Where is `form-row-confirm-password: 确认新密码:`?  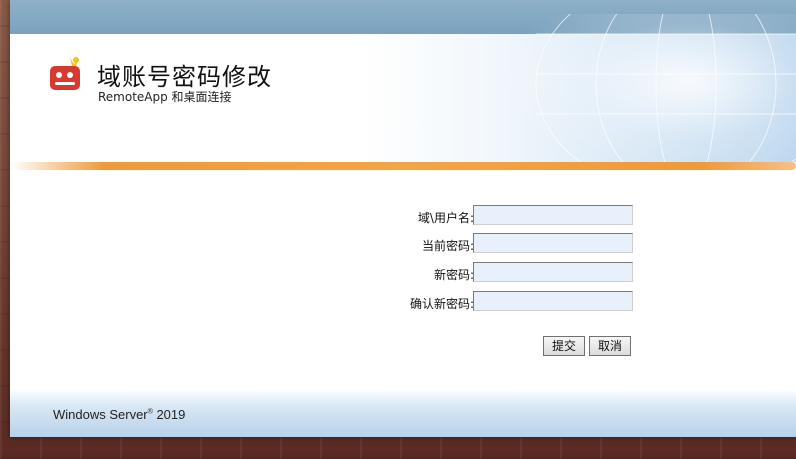 form-row-confirm-password: 确认新密码: is located at coordinates (403, 303).